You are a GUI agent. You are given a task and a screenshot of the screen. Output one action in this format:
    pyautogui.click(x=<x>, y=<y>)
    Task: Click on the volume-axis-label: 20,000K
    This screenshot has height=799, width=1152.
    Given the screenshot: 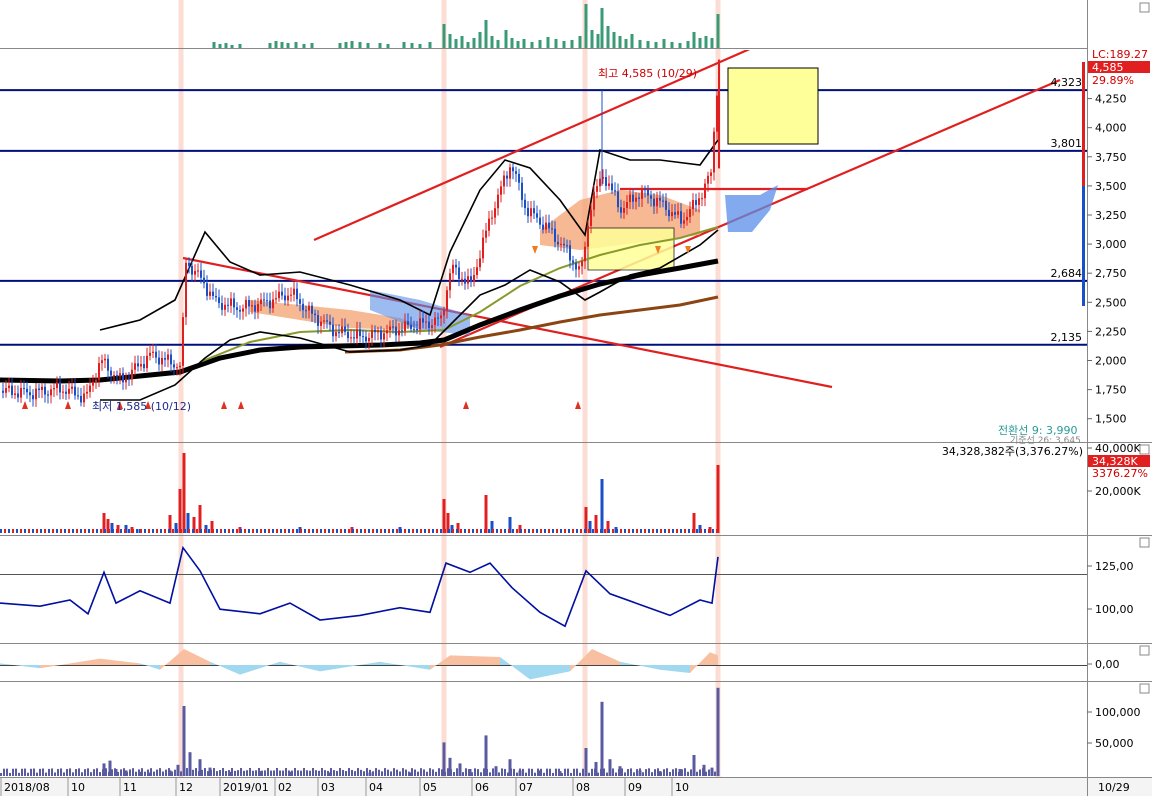 What is the action you would take?
    pyautogui.click(x=1118, y=491)
    